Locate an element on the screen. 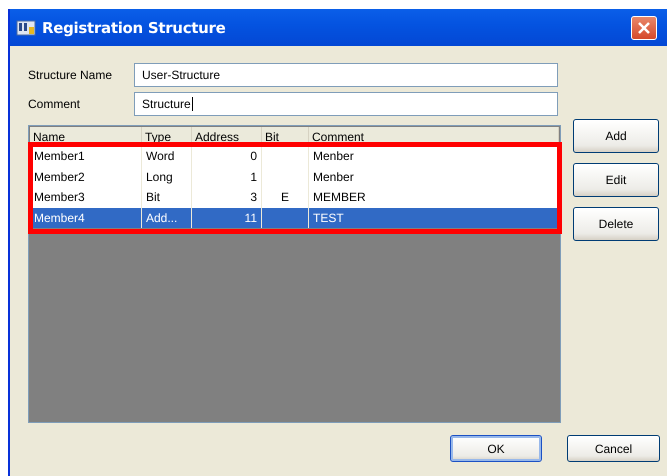 The image size is (667, 476). table-row: Member3 Bit 3 E MEMBER is located at coordinates (294, 197).